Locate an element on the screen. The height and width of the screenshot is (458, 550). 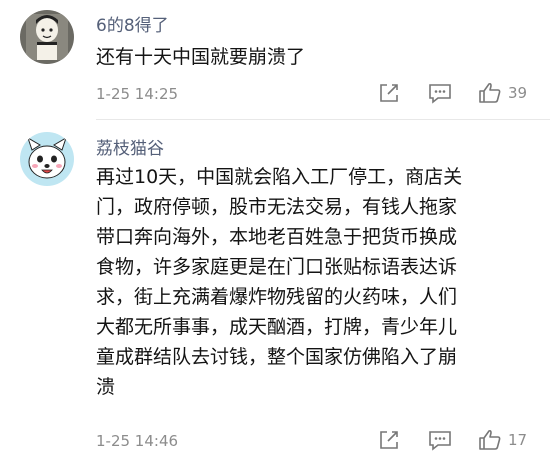
cartoon-boy-avatar-icon is located at coordinates (47, 37).